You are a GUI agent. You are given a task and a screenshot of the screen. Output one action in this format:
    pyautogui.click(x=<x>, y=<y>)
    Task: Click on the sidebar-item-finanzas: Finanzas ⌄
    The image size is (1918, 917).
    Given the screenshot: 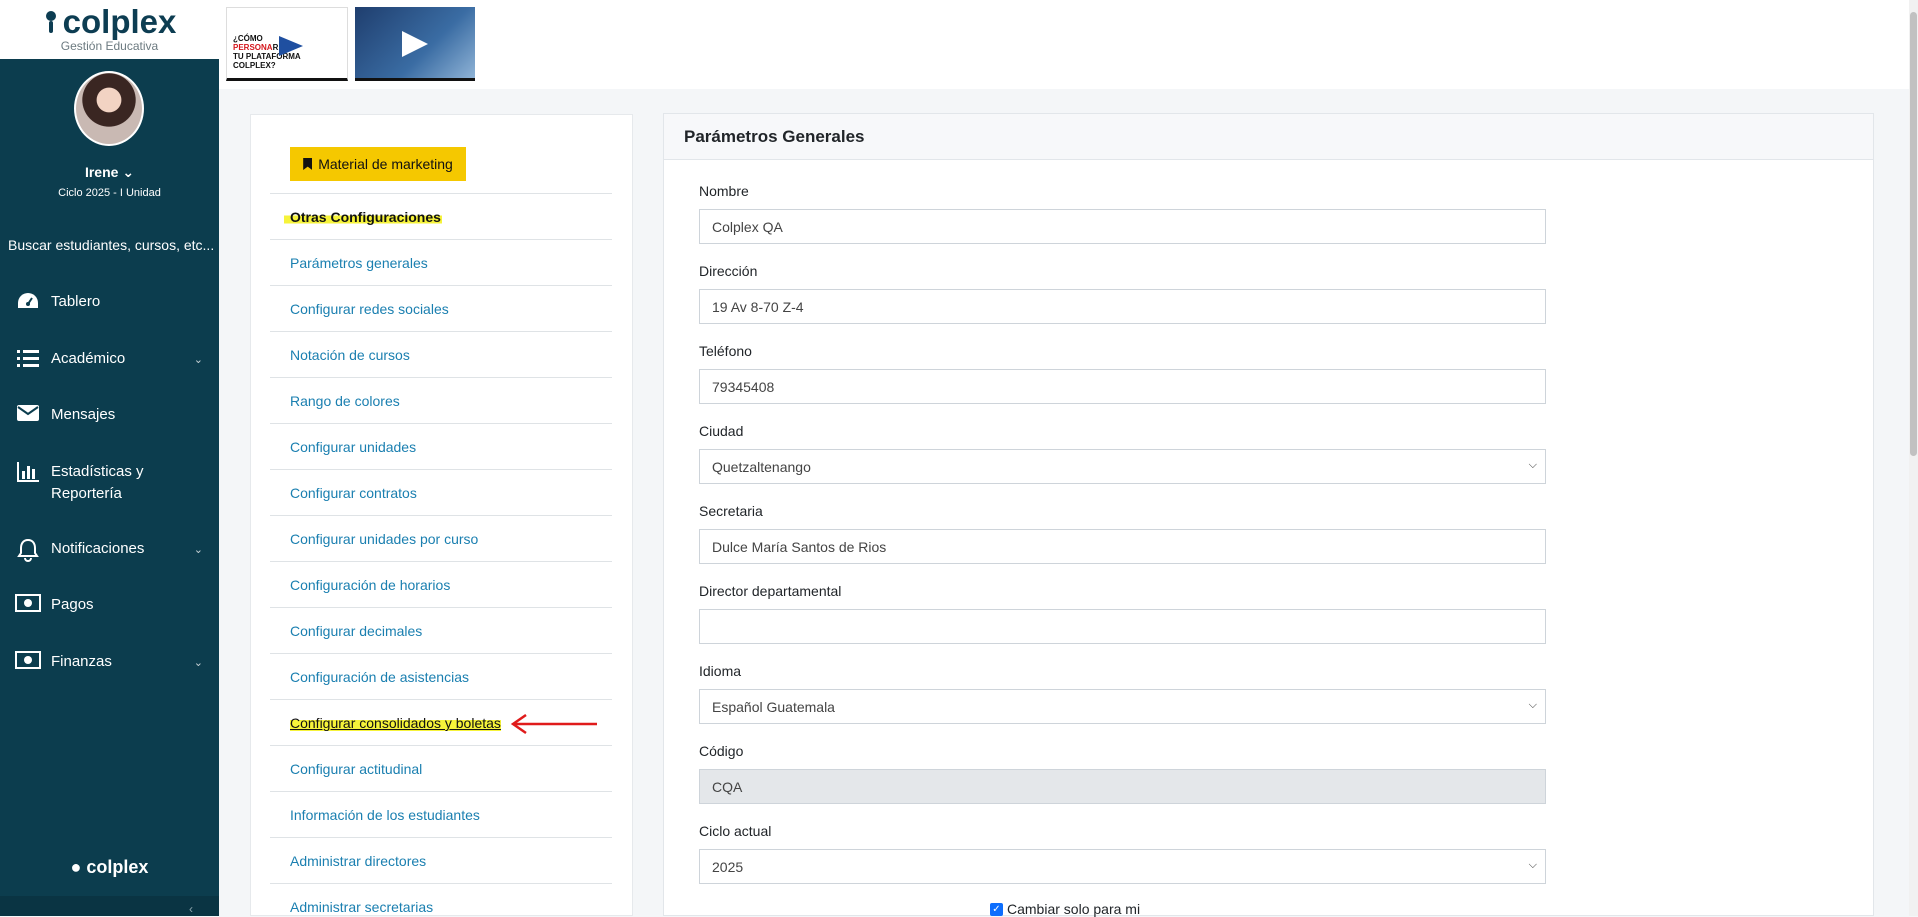 What is the action you would take?
    pyautogui.click(x=109, y=662)
    